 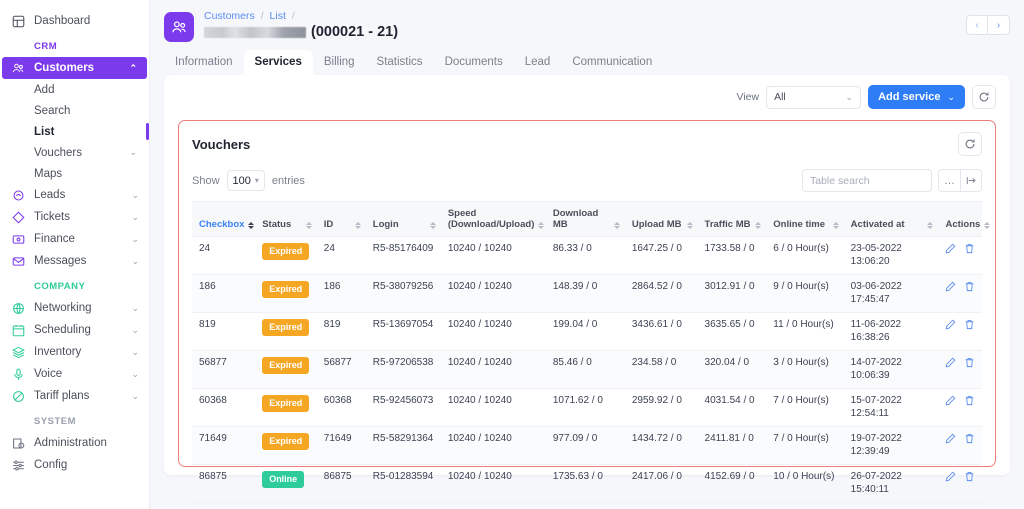 I want to click on sidebar-item-maps: Maps, so click(x=74, y=173).